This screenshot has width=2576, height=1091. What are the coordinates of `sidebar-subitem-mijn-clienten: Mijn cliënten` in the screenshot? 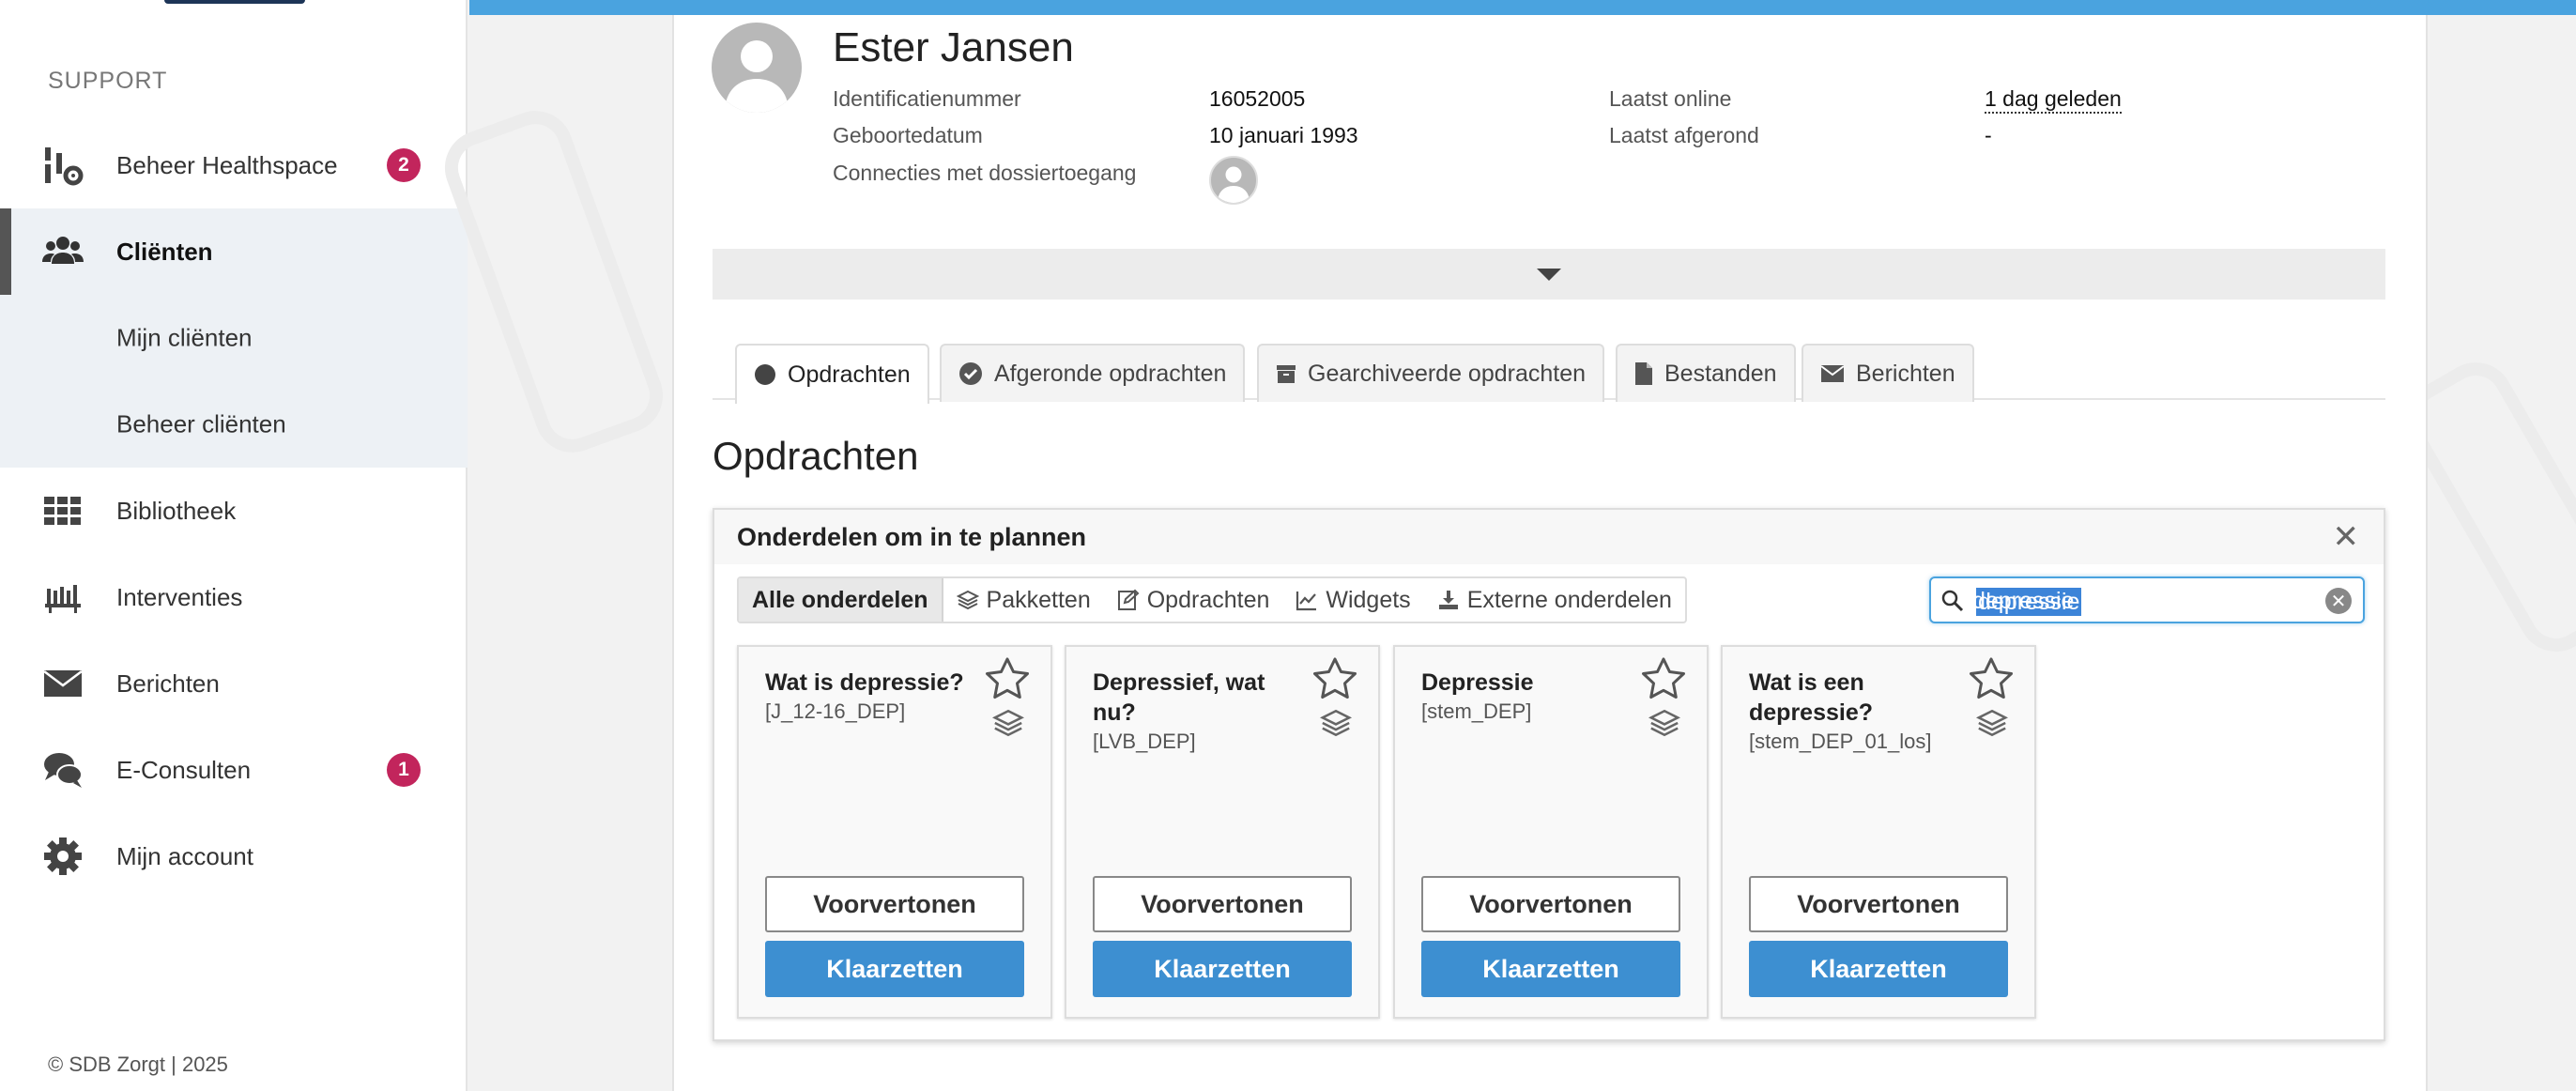 It's located at (234, 338).